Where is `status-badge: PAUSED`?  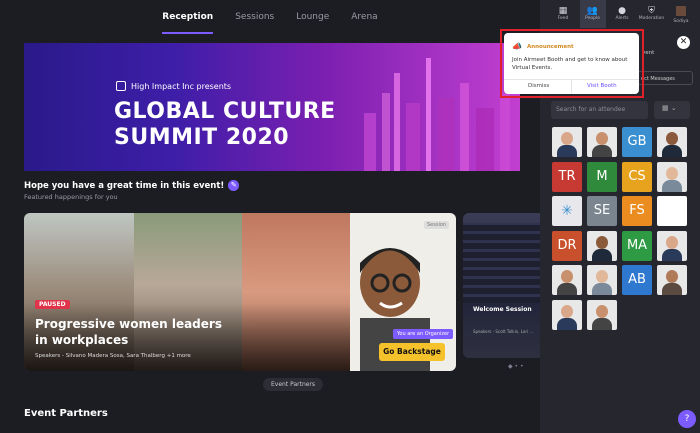 status-badge: PAUSED is located at coordinates (52, 304).